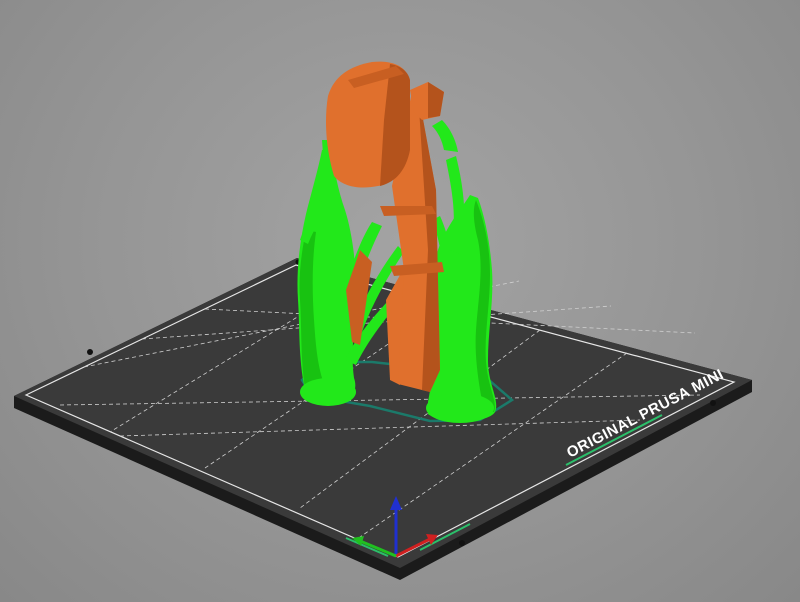 The height and width of the screenshot is (602, 800). I want to click on support-branch, so click(445, 136).